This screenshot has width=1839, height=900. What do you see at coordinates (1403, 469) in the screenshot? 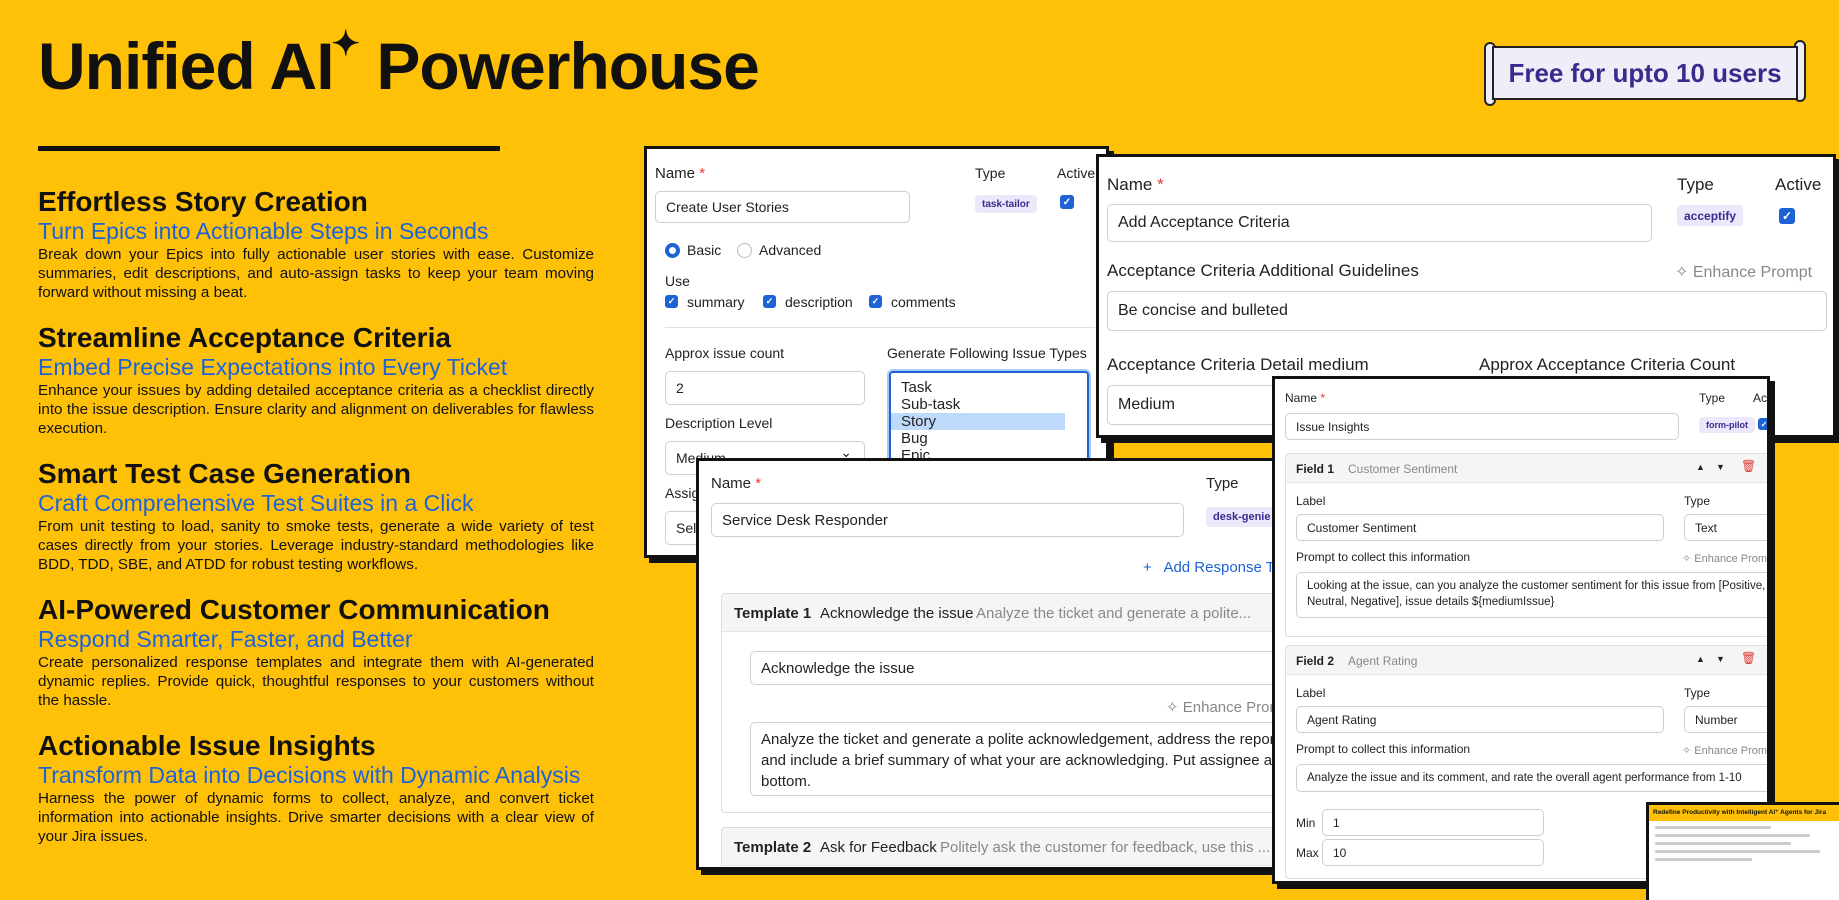
I see `field-1-name: Customer Sentiment` at bounding box center [1403, 469].